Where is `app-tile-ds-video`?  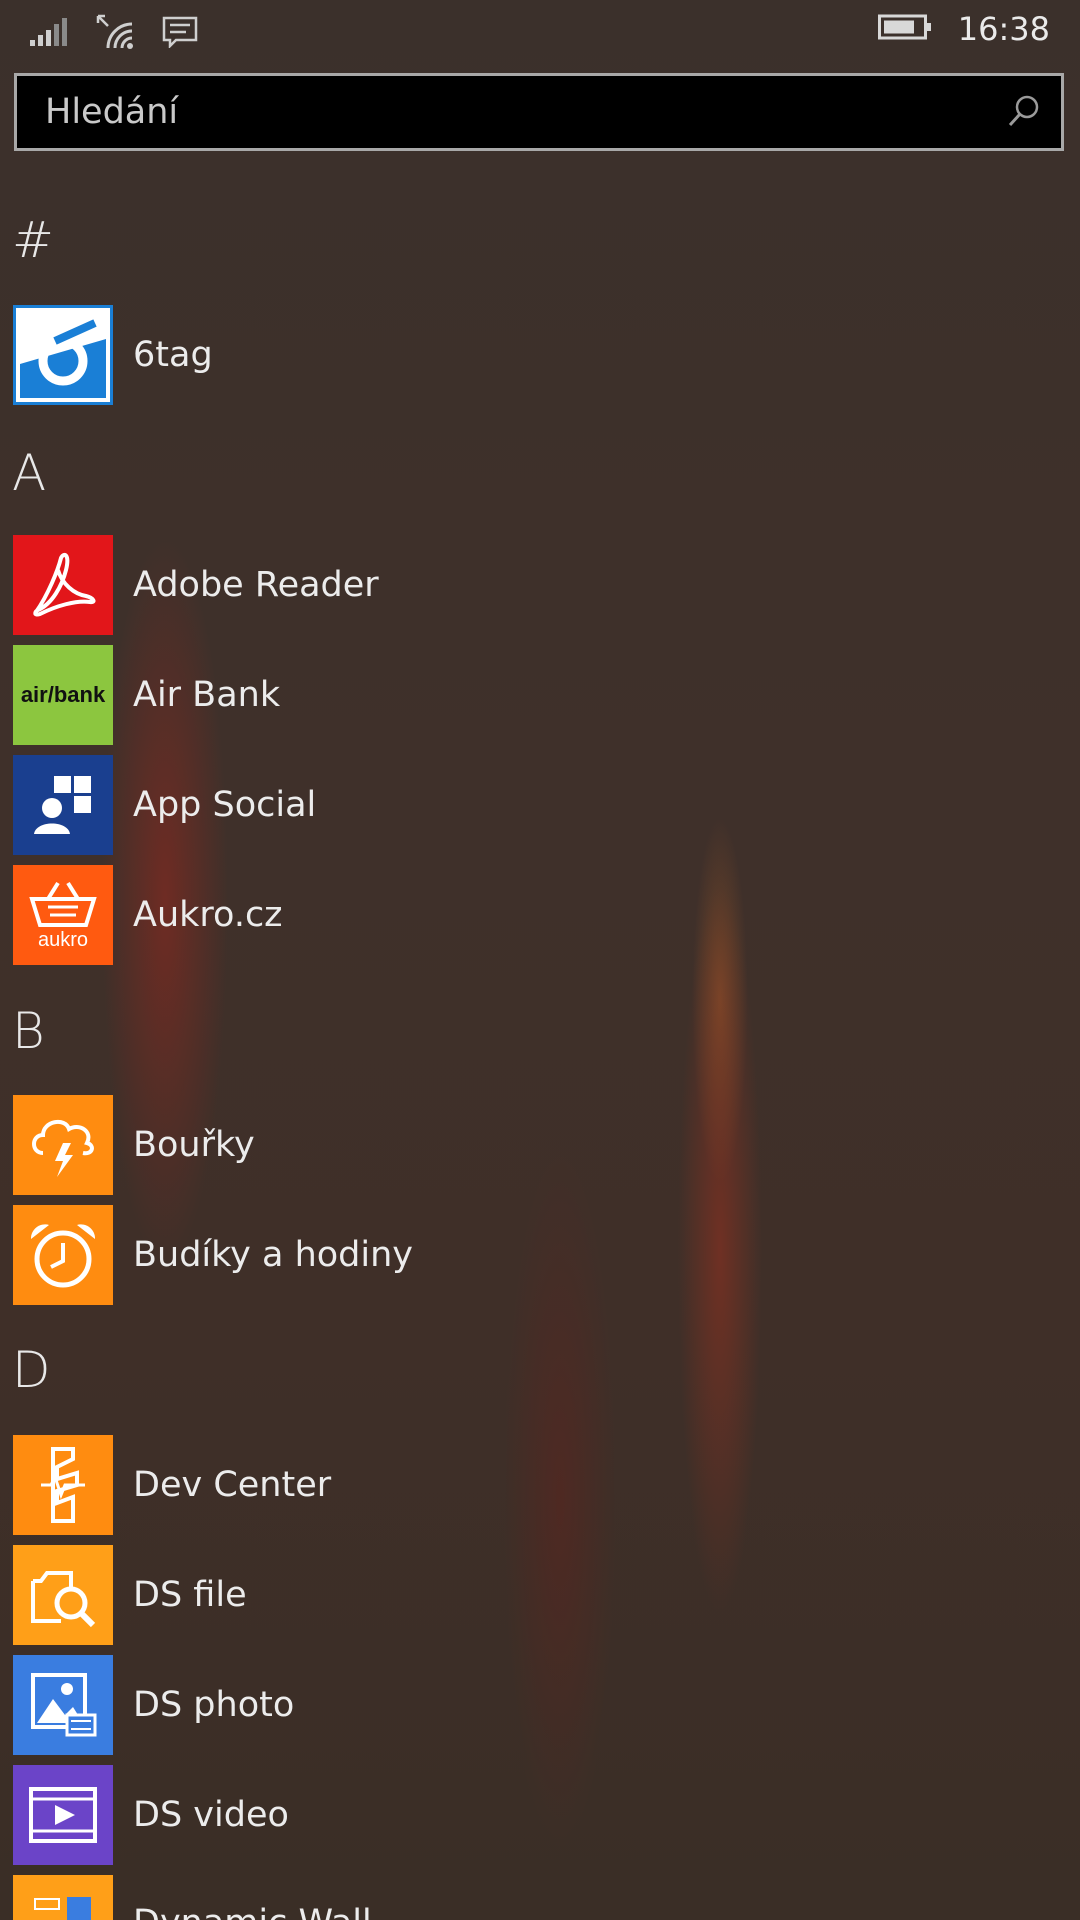
app-tile-ds-video is located at coordinates (63, 1815).